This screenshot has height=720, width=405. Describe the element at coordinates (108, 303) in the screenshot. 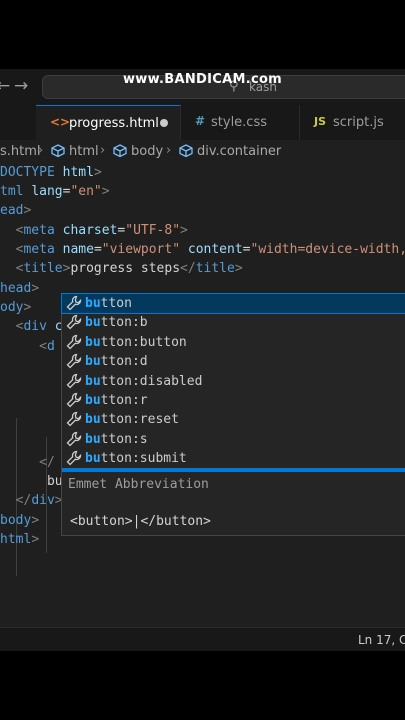

I see `suggestion-label: button` at that location.